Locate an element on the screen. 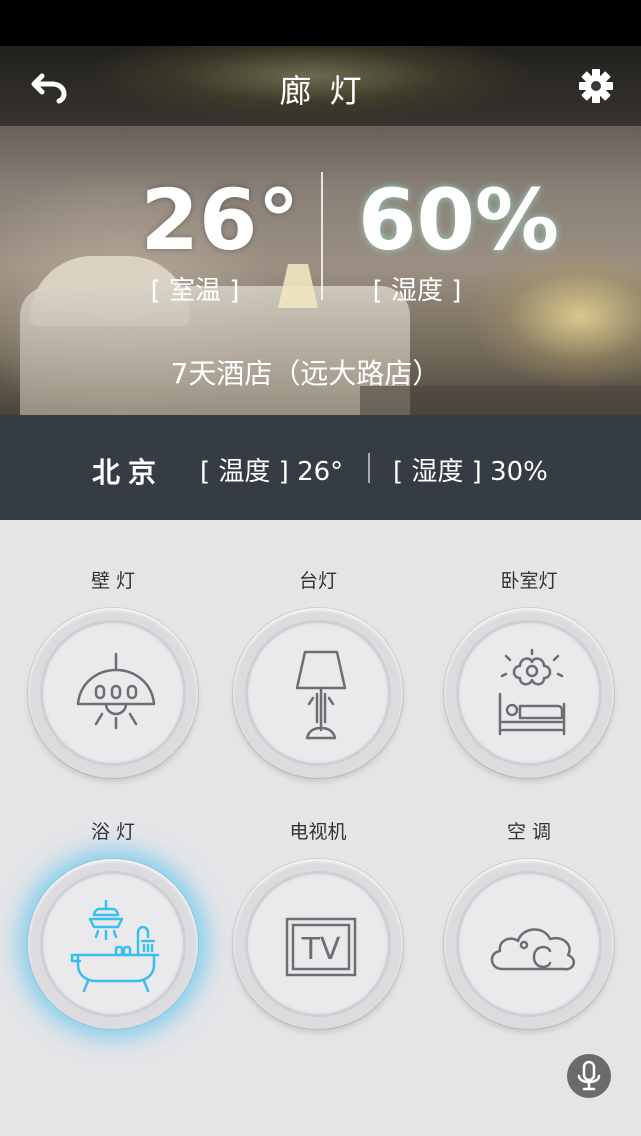 The height and width of the screenshot is (1136, 641). room-temperature-value: 26° is located at coordinates (220, 220).